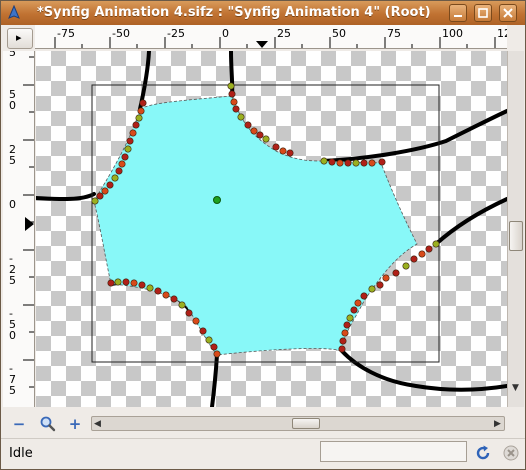  What do you see at coordinates (515, 388) in the screenshot?
I see `scroll-down-arrow-icon: ▼` at bounding box center [515, 388].